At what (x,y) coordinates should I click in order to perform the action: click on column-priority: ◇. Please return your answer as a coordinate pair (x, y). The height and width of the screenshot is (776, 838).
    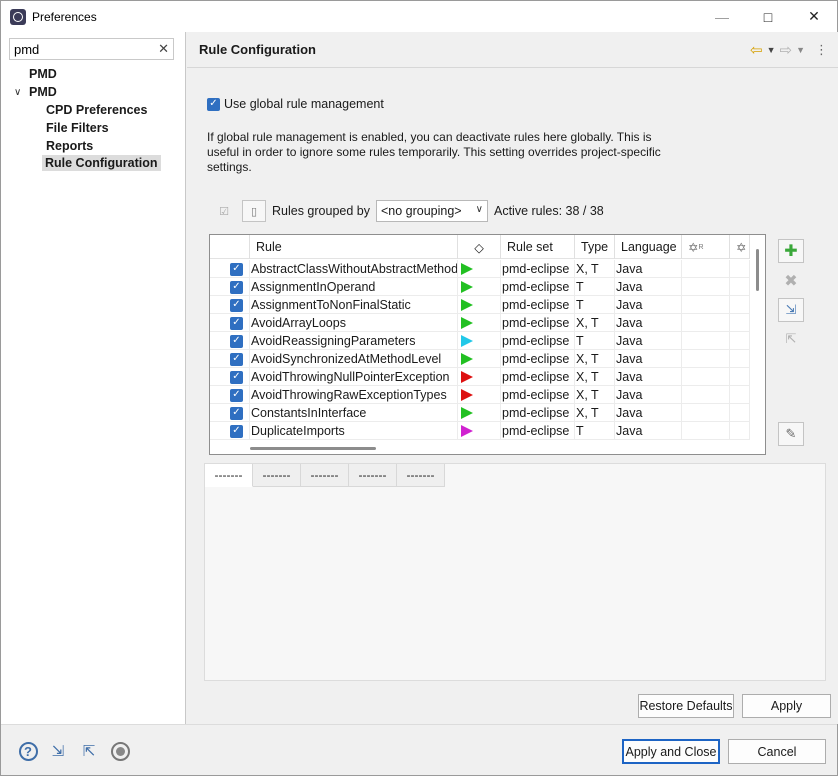
    Looking at the image, I should click on (479, 247).